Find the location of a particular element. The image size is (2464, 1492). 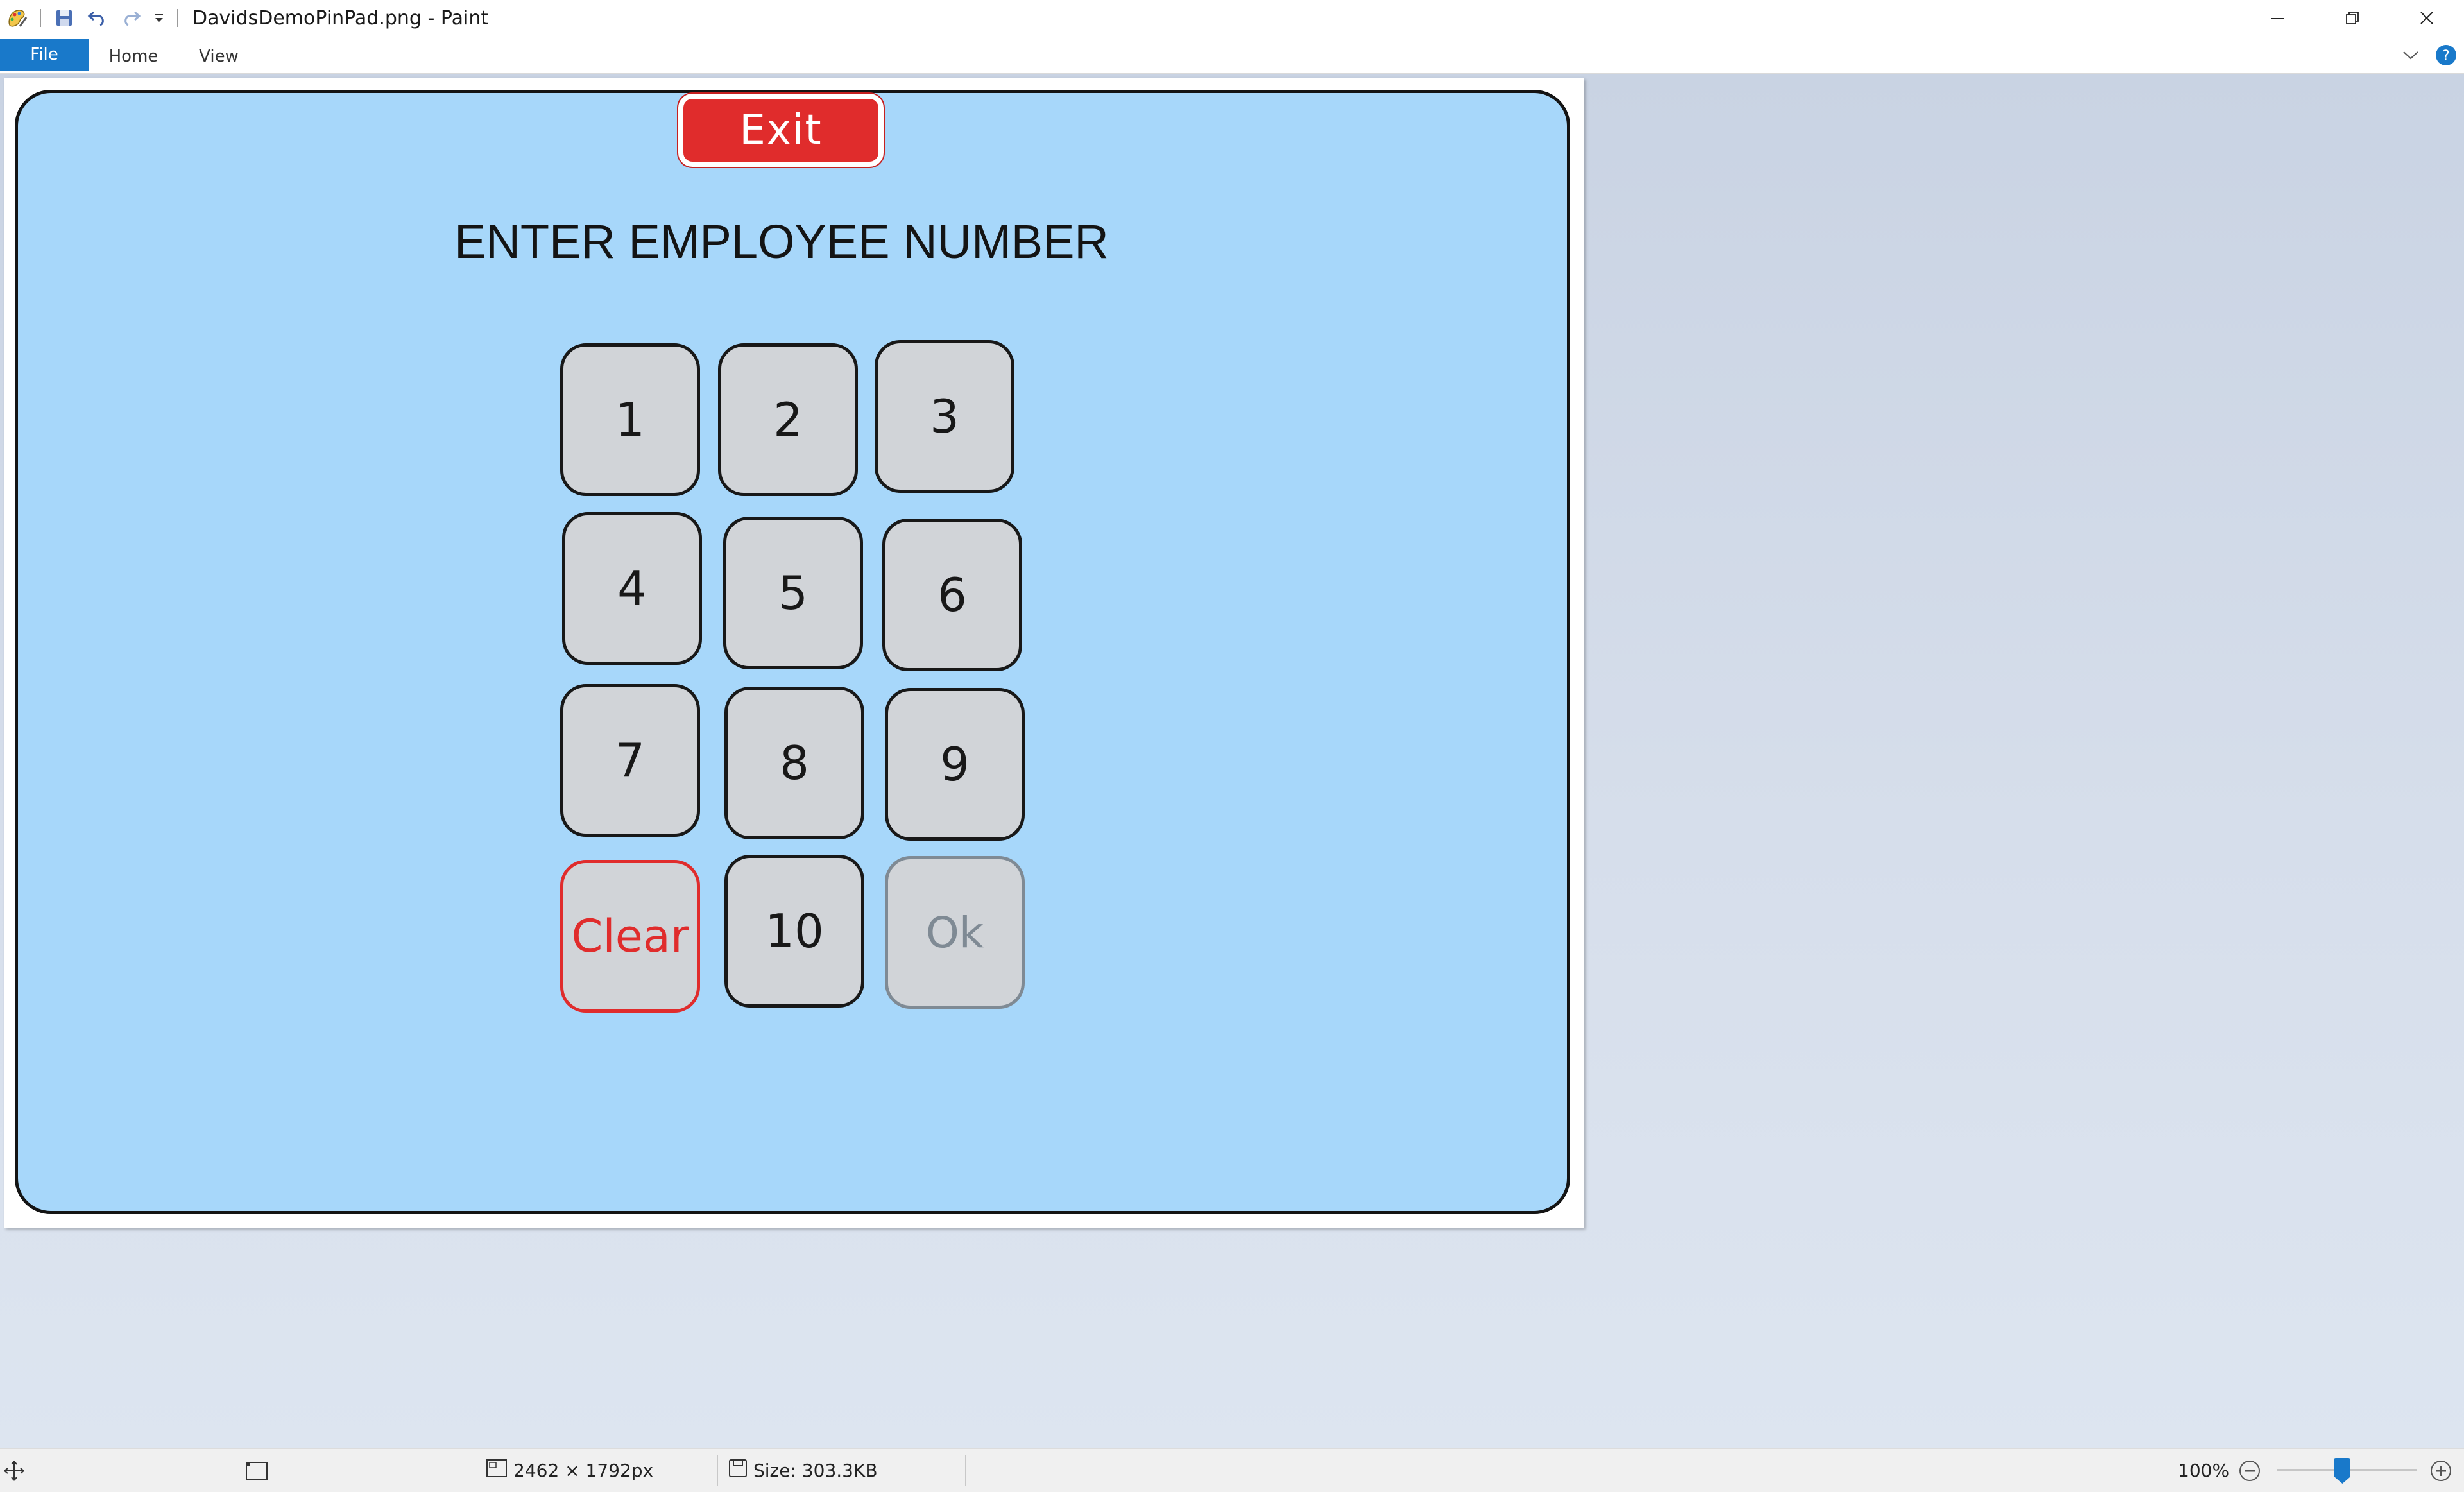

exit-button: Exit is located at coordinates (781, 130).